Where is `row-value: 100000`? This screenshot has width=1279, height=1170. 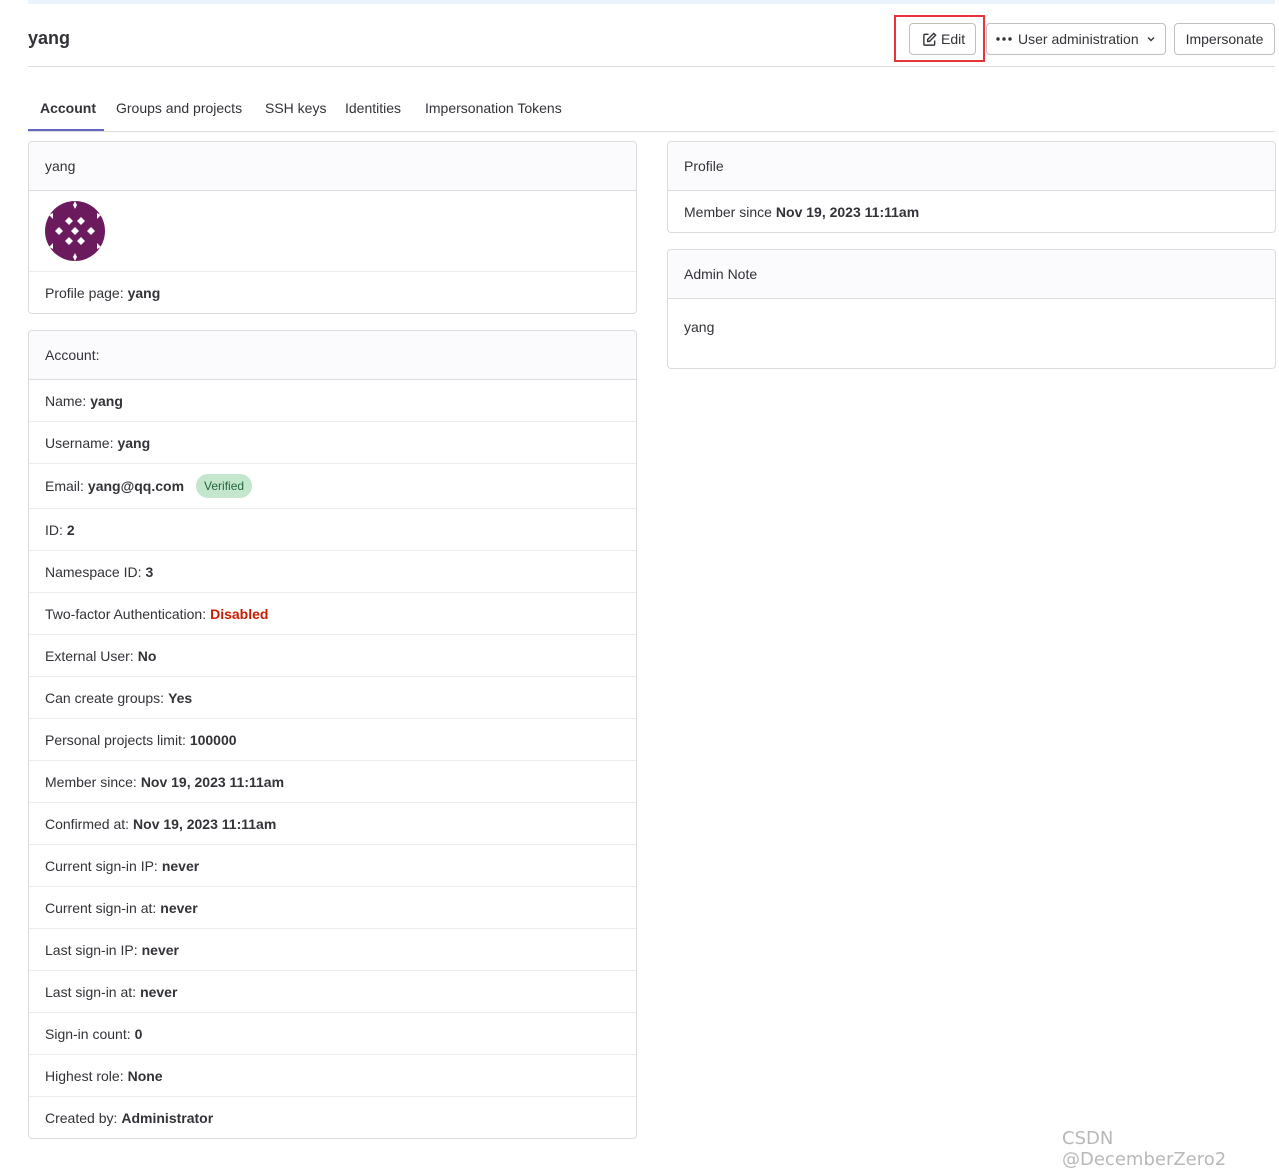
row-value: 100000 is located at coordinates (213, 739).